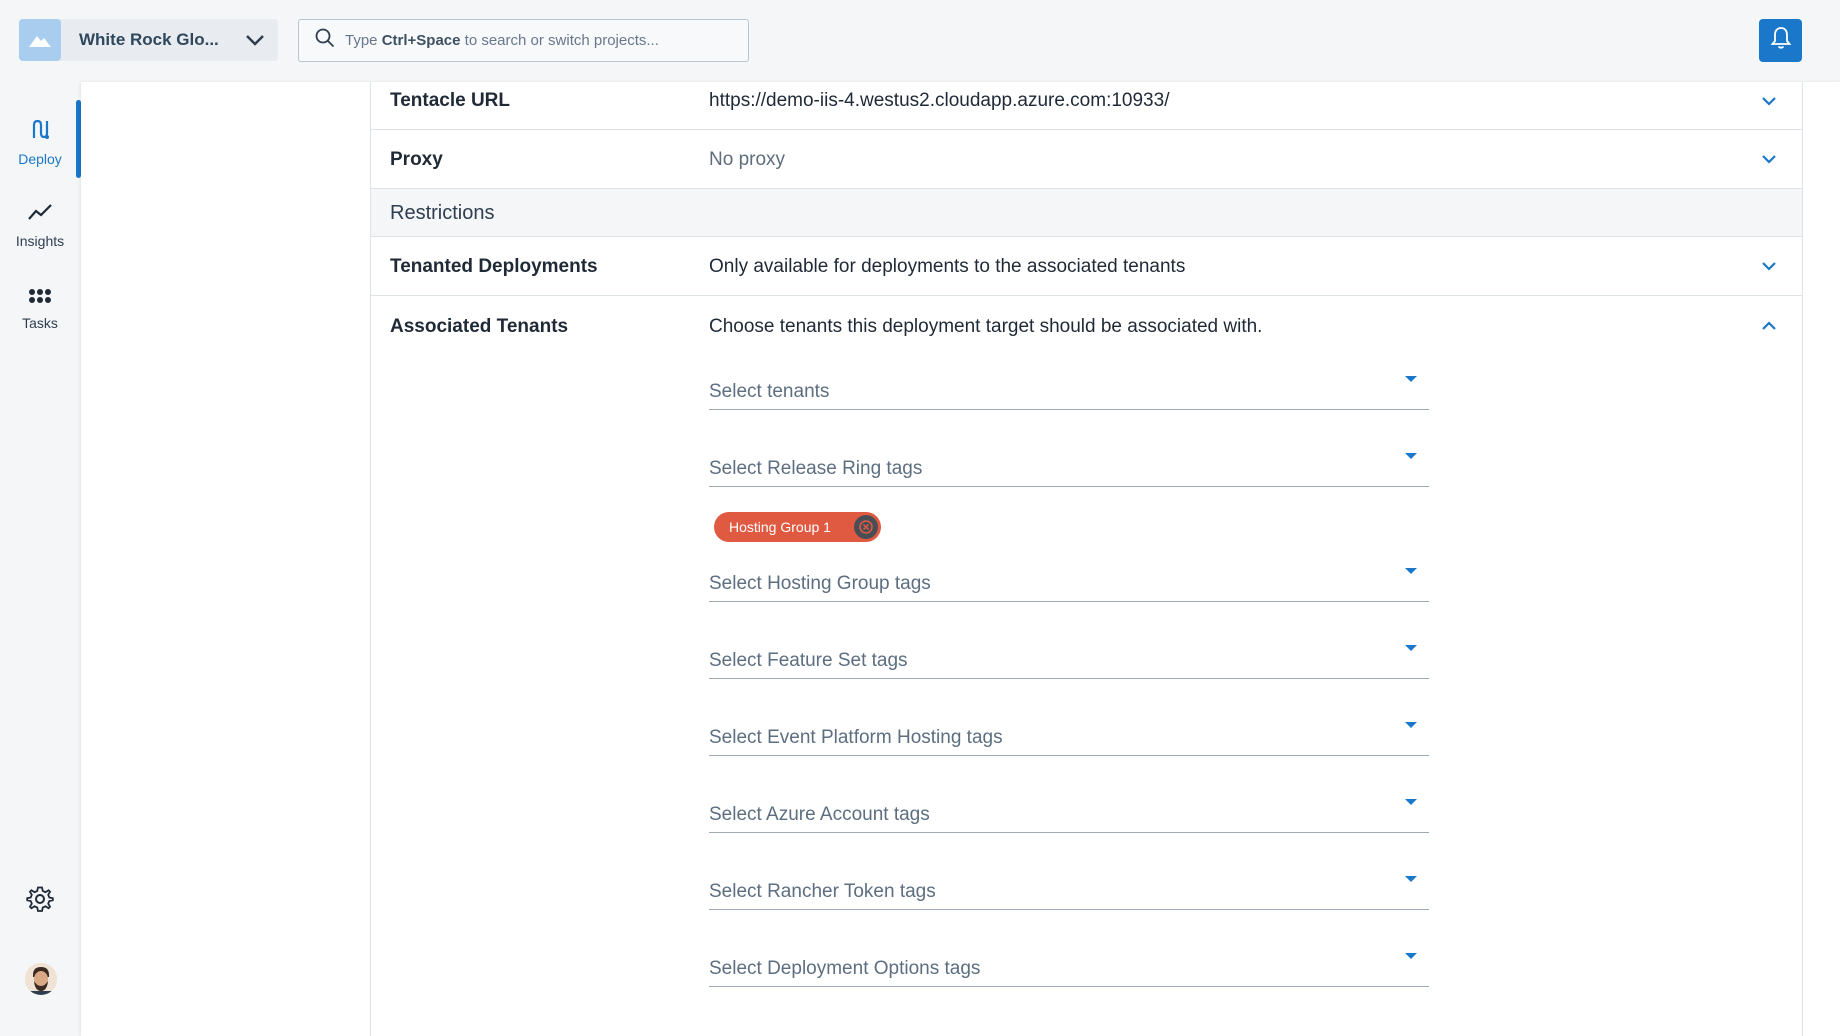 The width and height of the screenshot is (1840, 1036). Describe the element at coordinates (416, 159) in the screenshot. I see `proxy-label: Proxy` at that location.